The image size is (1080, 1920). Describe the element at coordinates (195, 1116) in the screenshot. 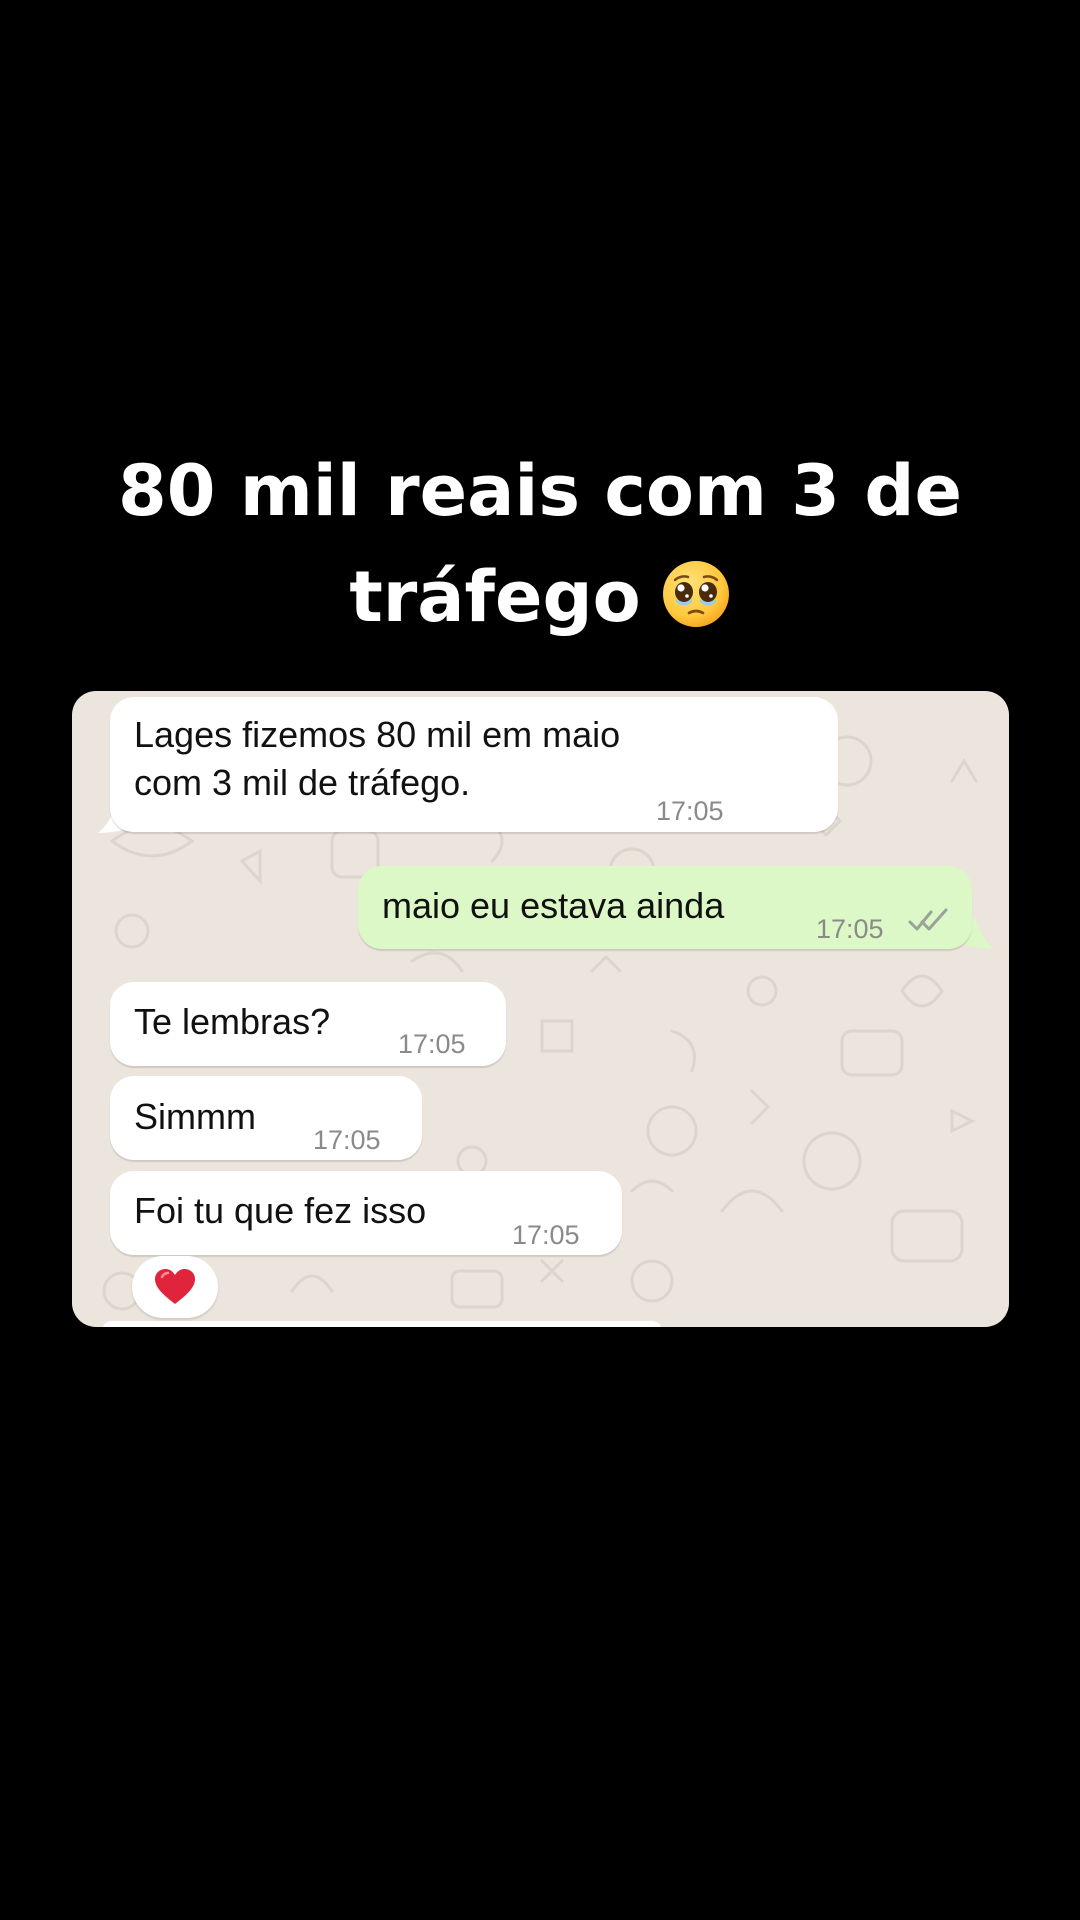

I see `message-text: Simmm` at that location.